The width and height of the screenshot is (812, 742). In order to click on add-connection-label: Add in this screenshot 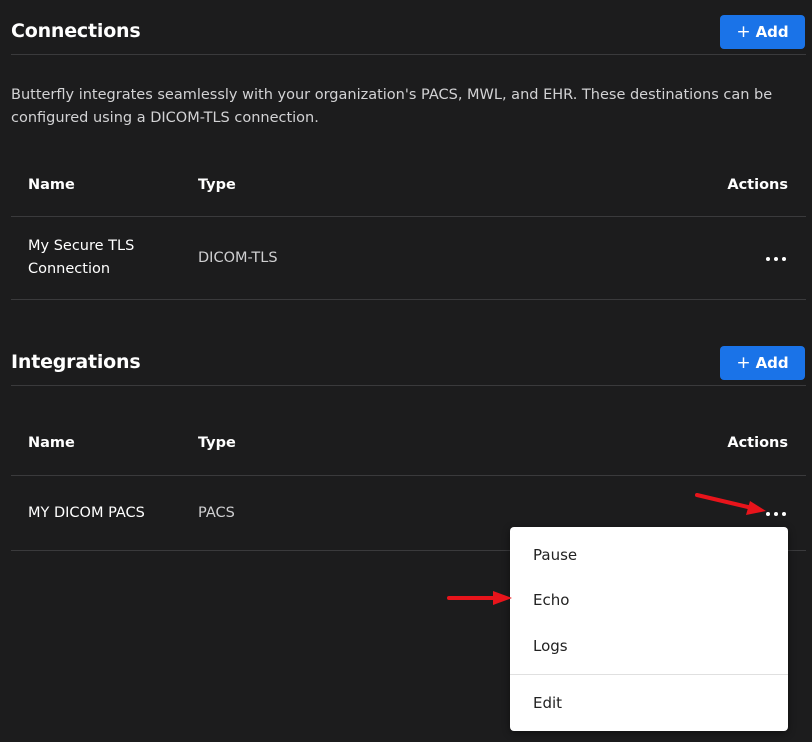, I will do `click(772, 32)`.